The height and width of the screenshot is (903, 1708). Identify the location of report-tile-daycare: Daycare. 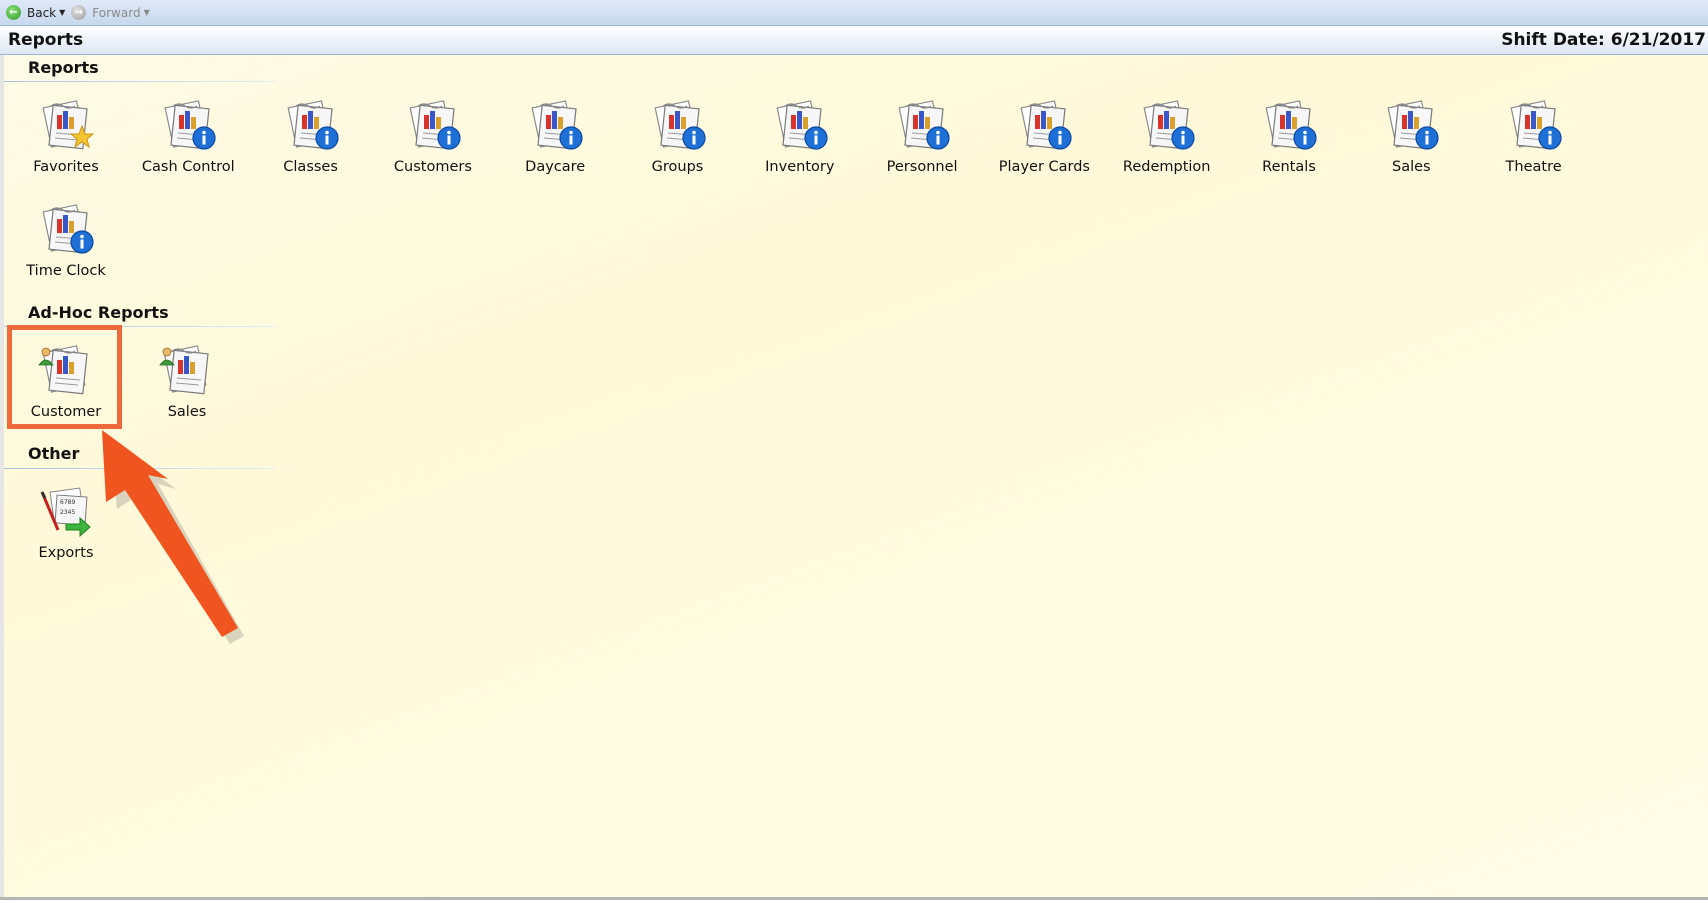
(555, 143).